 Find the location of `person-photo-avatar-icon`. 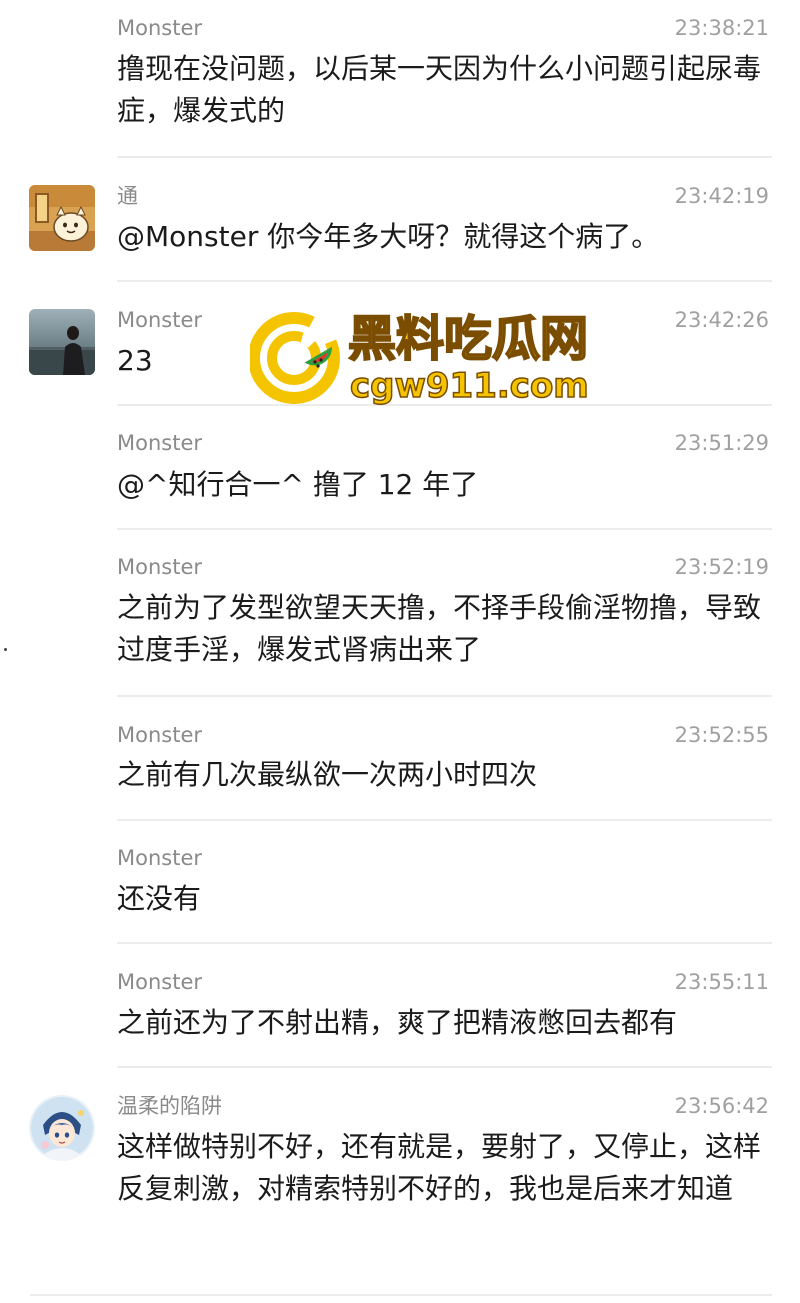

person-photo-avatar-icon is located at coordinates (62, 342).